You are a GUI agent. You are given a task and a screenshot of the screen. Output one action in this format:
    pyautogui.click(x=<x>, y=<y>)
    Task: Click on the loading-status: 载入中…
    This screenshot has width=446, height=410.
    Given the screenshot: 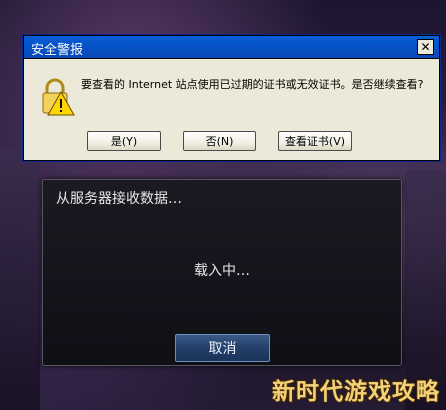 What is the action you would take?
    pyautogui.click(x=222, y=271)
    